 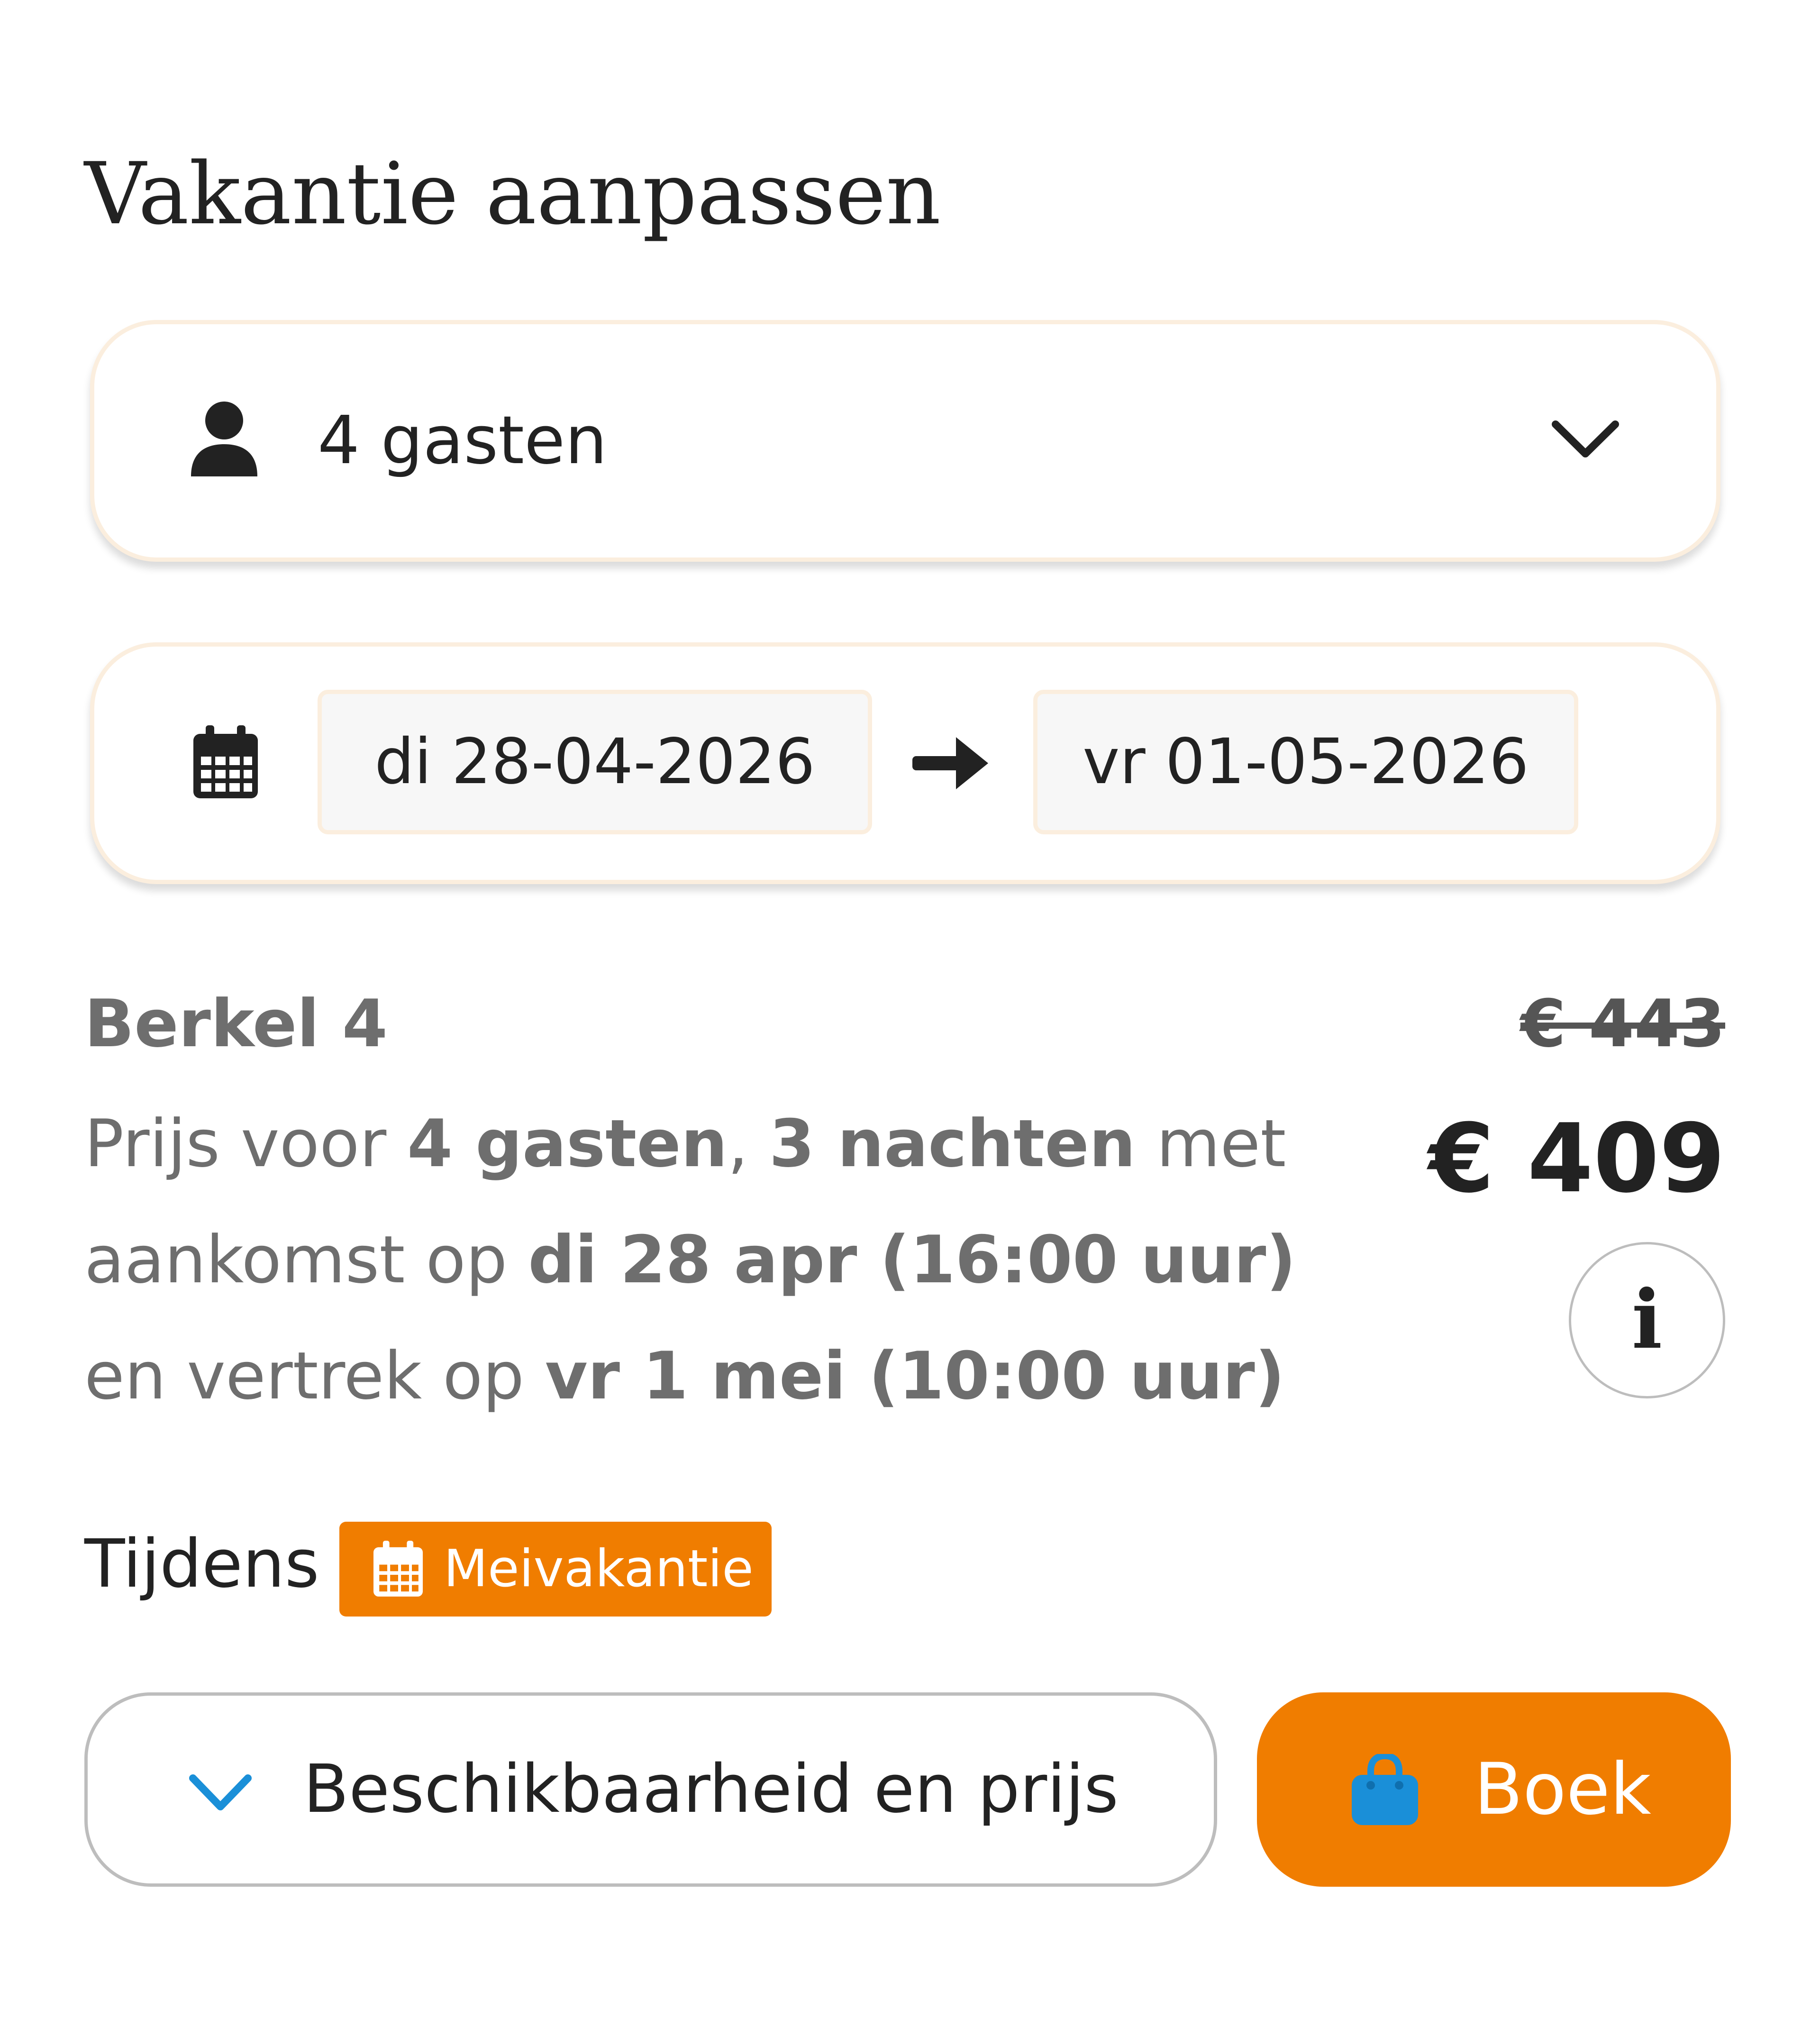 What do you see at coordinates (201, 1564) in the screenshot?
I see `period-prefix: Tijdens` at bounding box center [201, 1564].